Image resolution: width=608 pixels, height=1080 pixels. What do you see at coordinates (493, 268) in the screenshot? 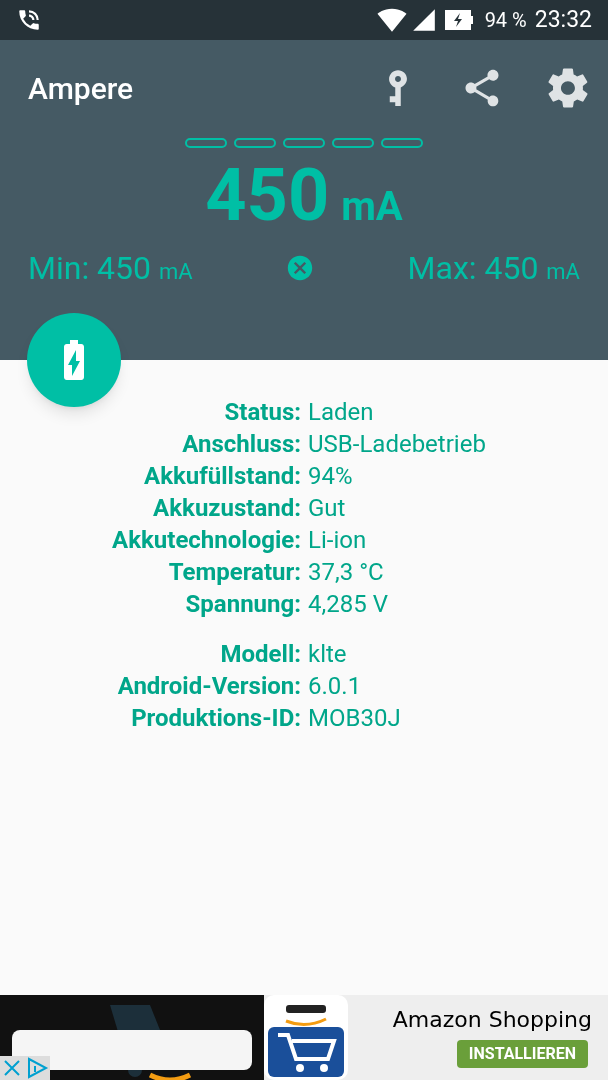
I see `max-reading: Max: 450 mA` at bounding box center [493, 268].